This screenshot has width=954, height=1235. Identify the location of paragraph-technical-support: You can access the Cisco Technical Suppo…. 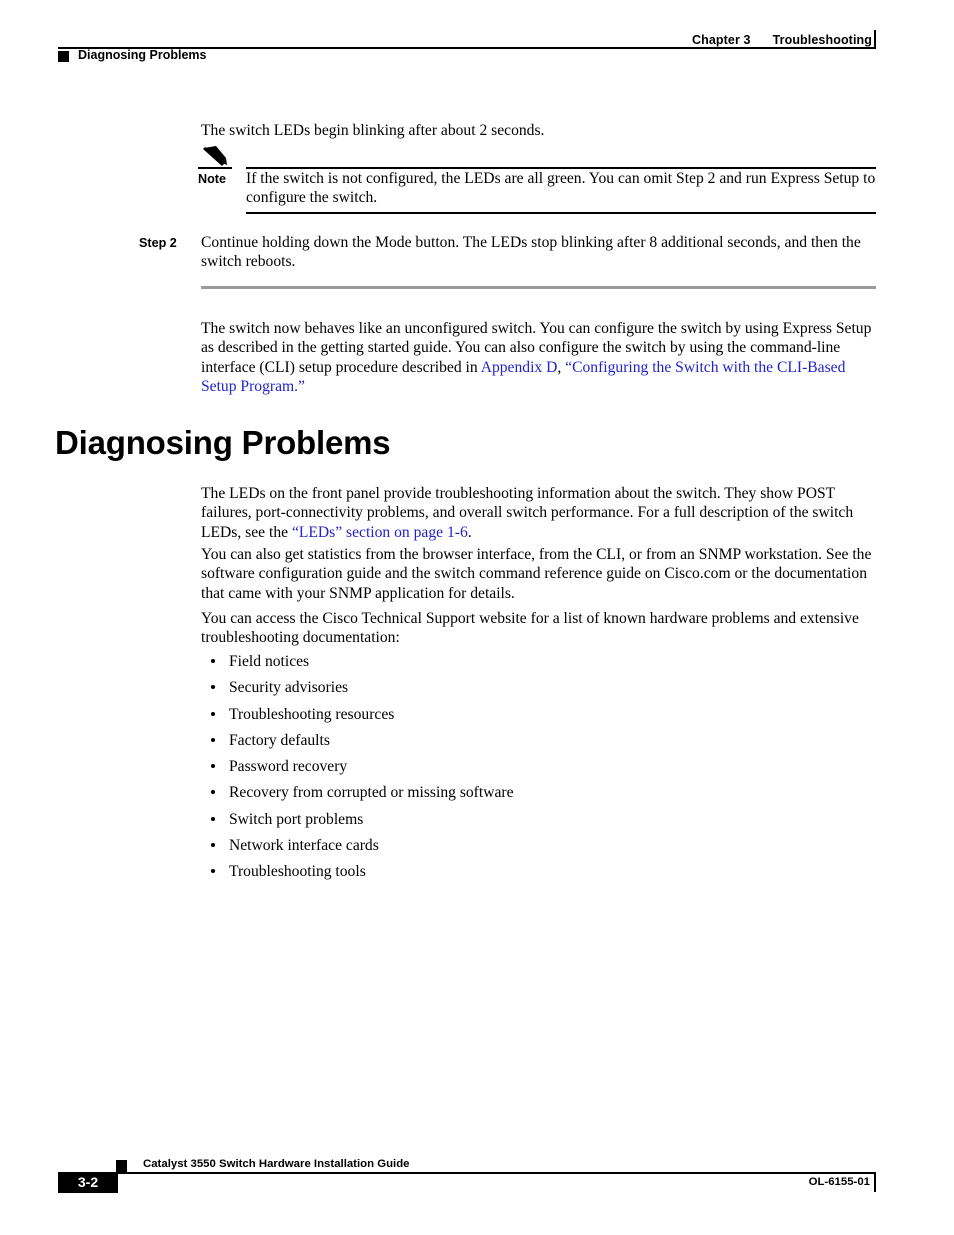
(530, 628).